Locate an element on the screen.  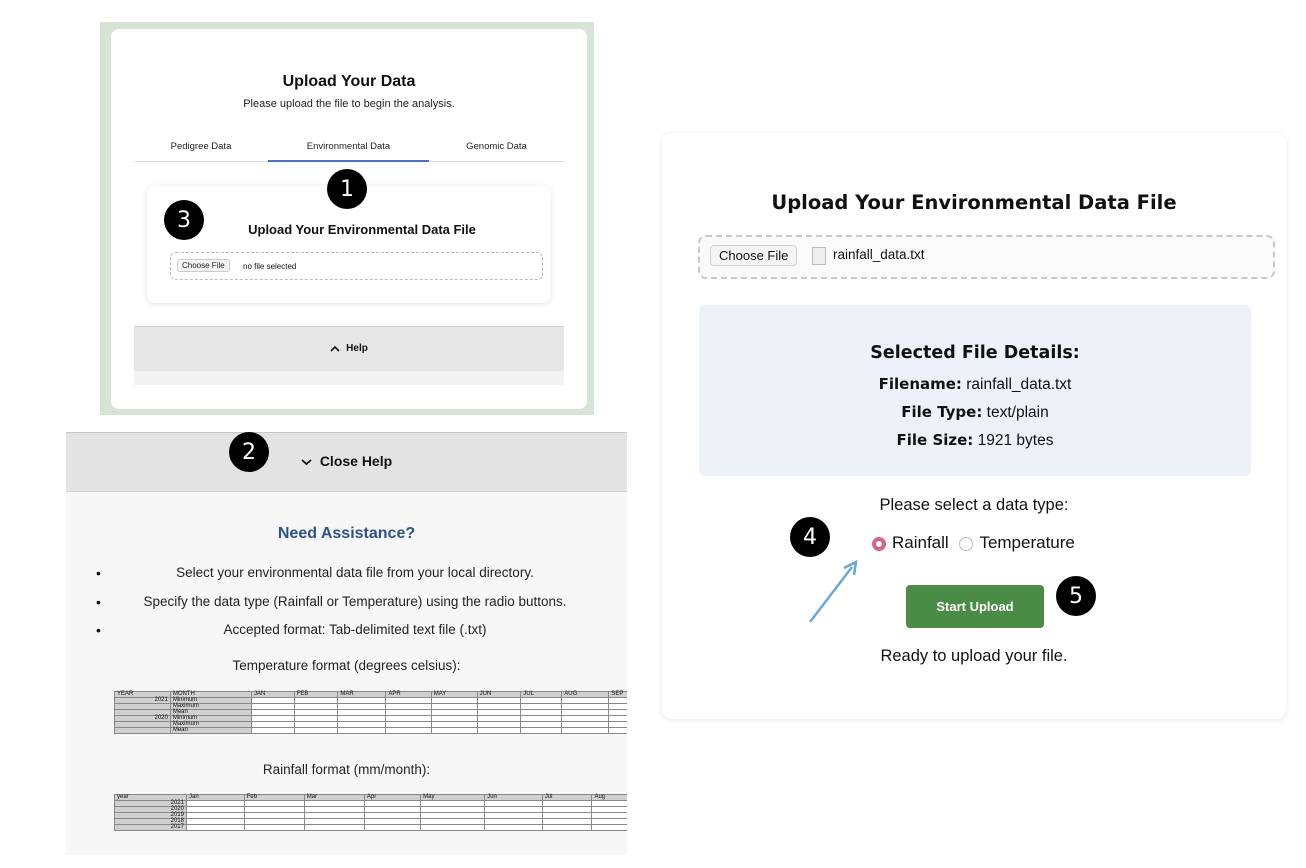
data-type-radio-group: Rainfall Temperature is located at coordinates (973, 543).